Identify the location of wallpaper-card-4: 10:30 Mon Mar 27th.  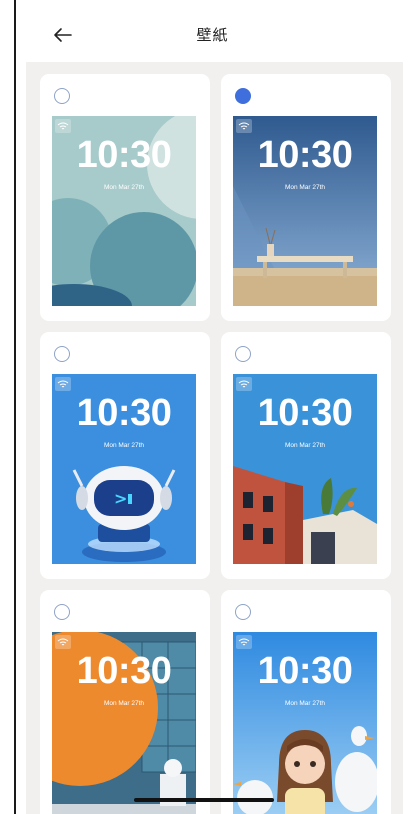
(306, 455).